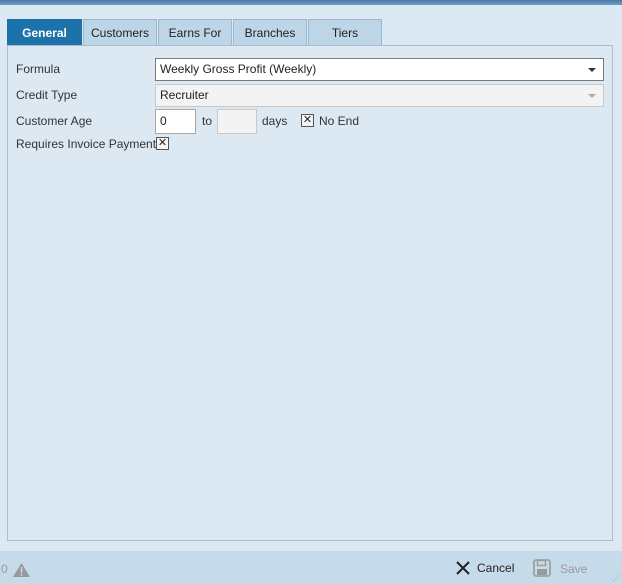  What do you see at coordinates (163, 121) in the screenshot?
I see `customer-age-from-value: 0` at bounding box center [163, 121].